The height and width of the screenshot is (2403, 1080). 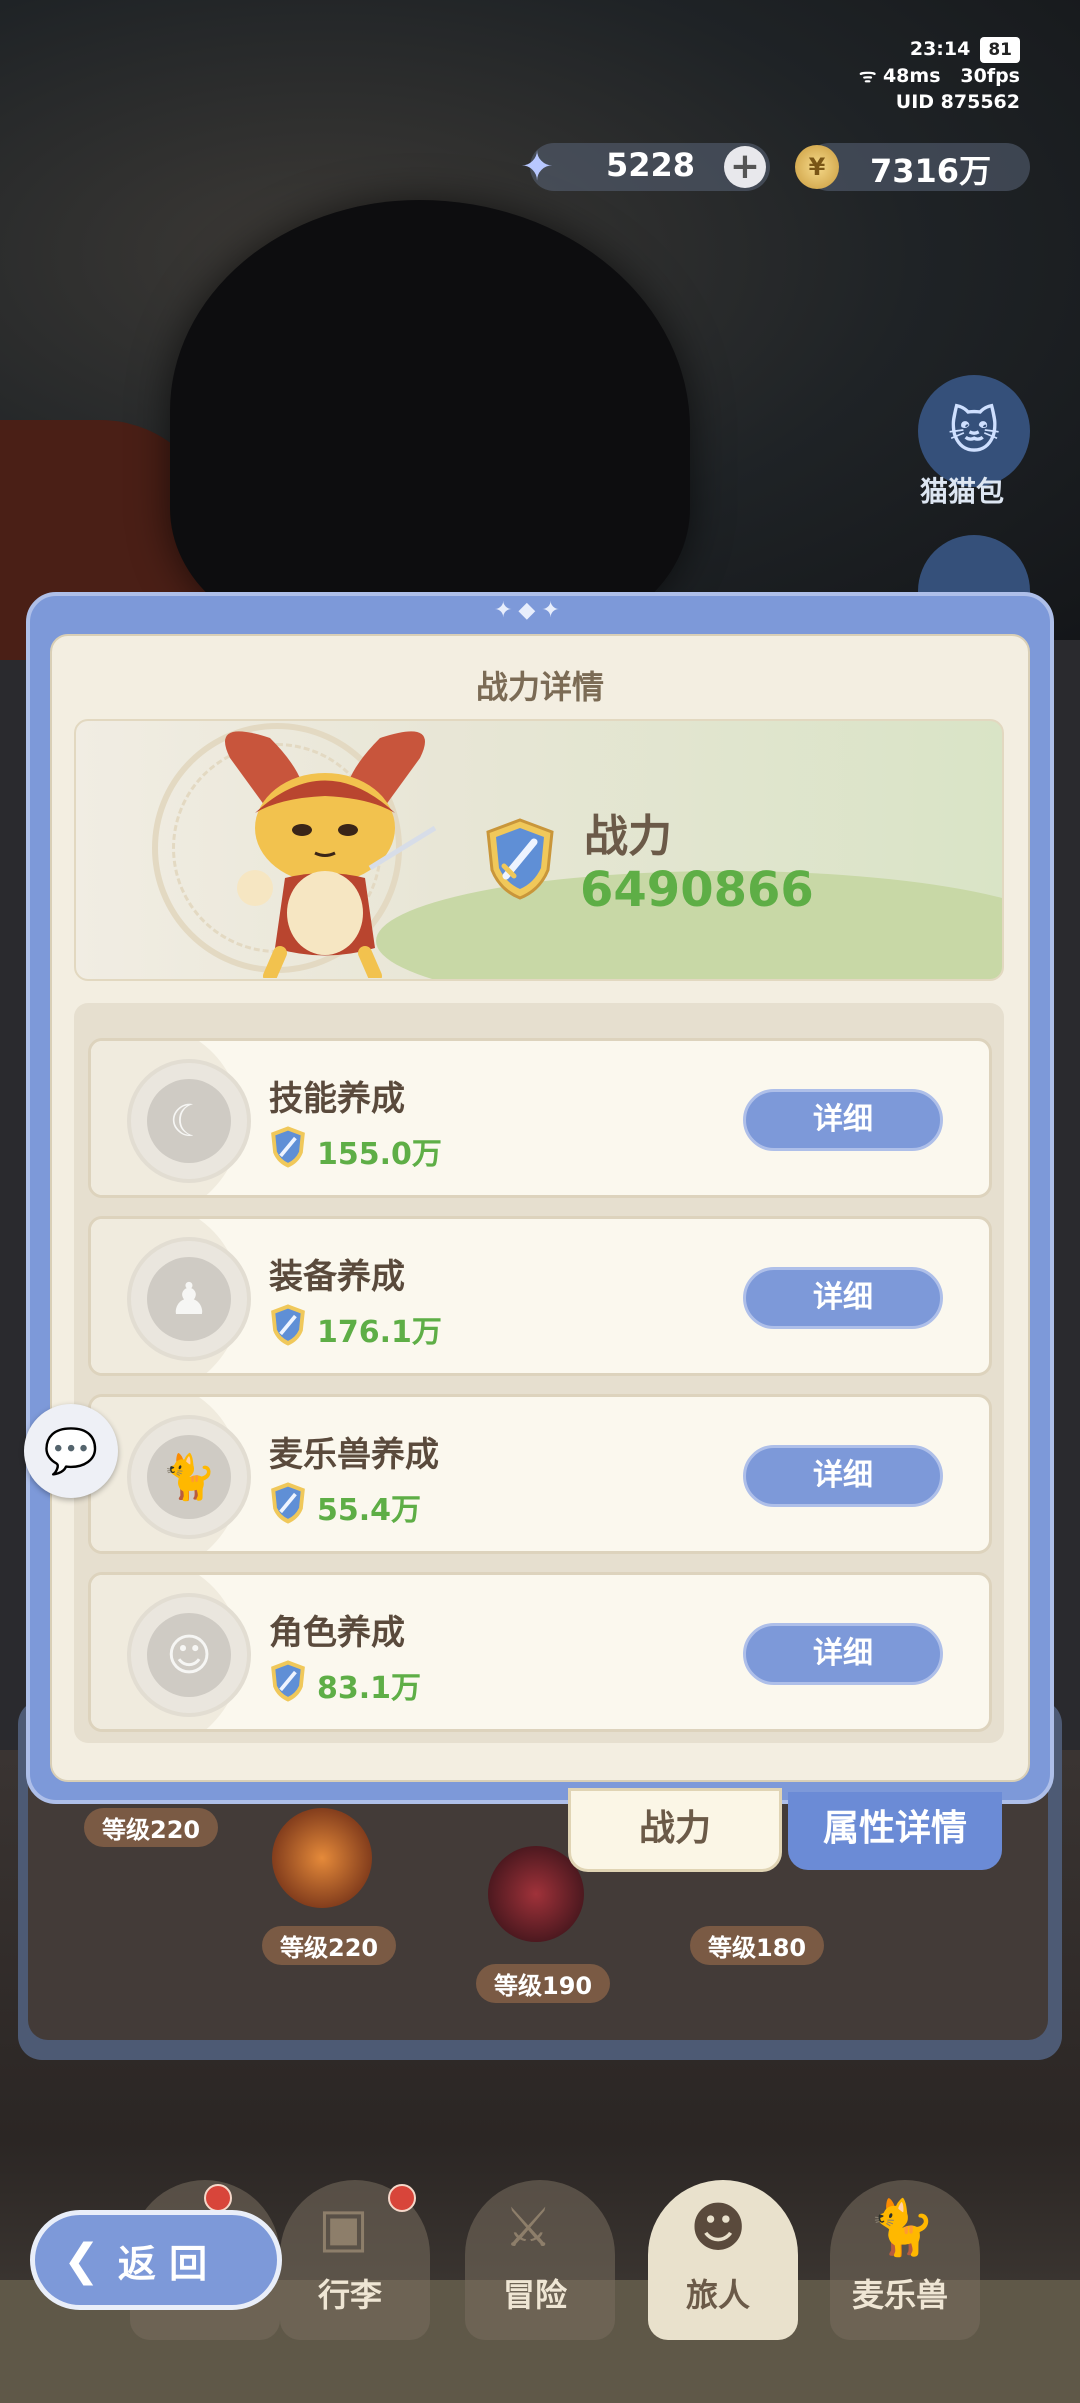 I want to click on clock: 23:14, so click(x=940, y=49).